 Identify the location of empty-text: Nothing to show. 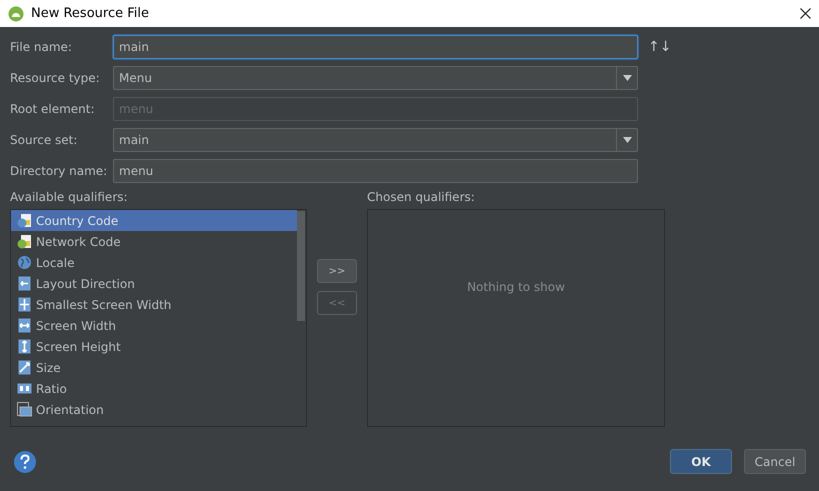
(516, 287).